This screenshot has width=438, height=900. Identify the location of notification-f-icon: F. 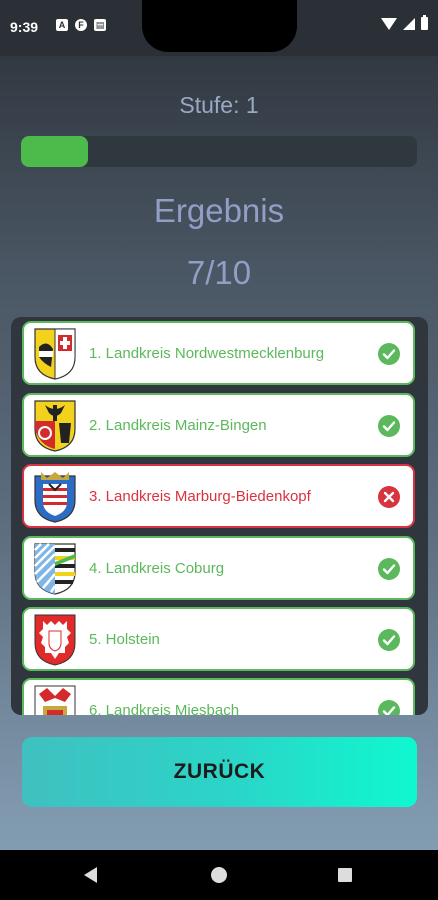
(81, 25).